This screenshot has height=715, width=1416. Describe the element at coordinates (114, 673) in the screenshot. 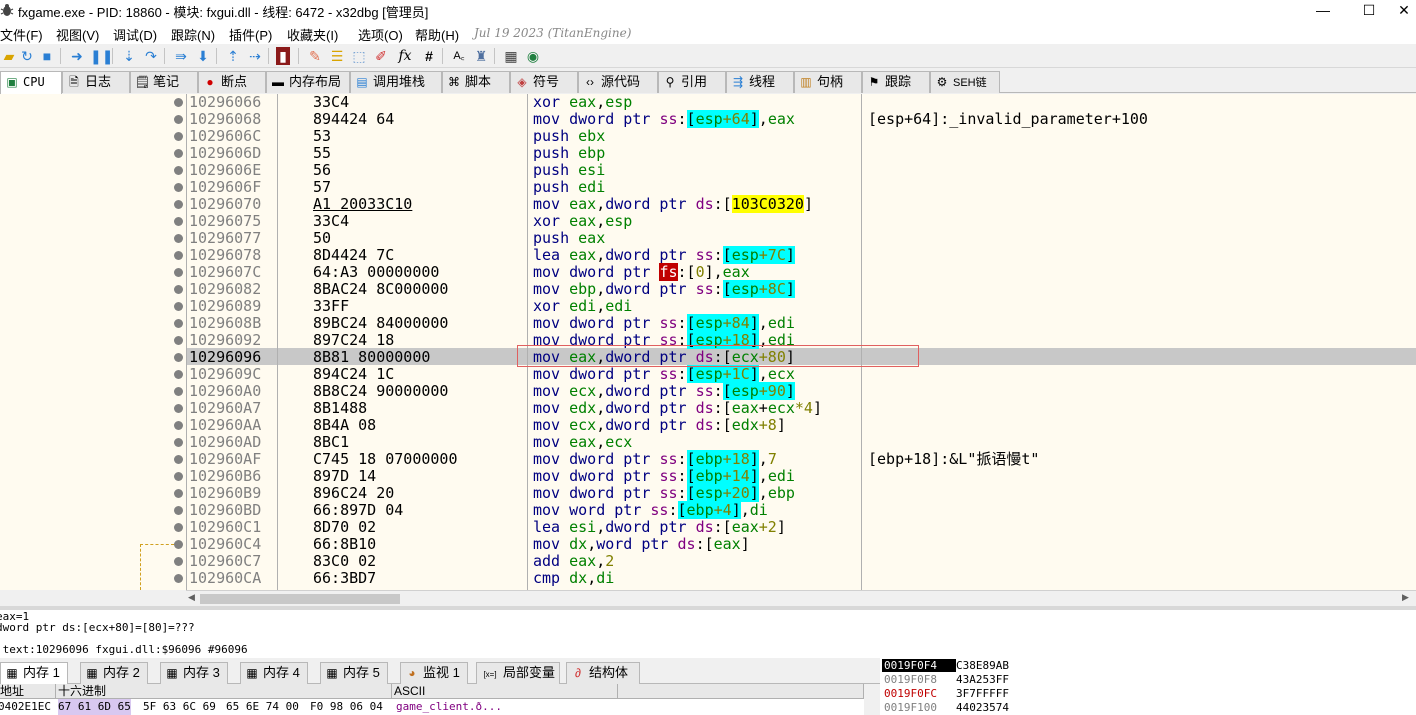

I see `tab-dump-2: ▦ 内存 2` at that location.